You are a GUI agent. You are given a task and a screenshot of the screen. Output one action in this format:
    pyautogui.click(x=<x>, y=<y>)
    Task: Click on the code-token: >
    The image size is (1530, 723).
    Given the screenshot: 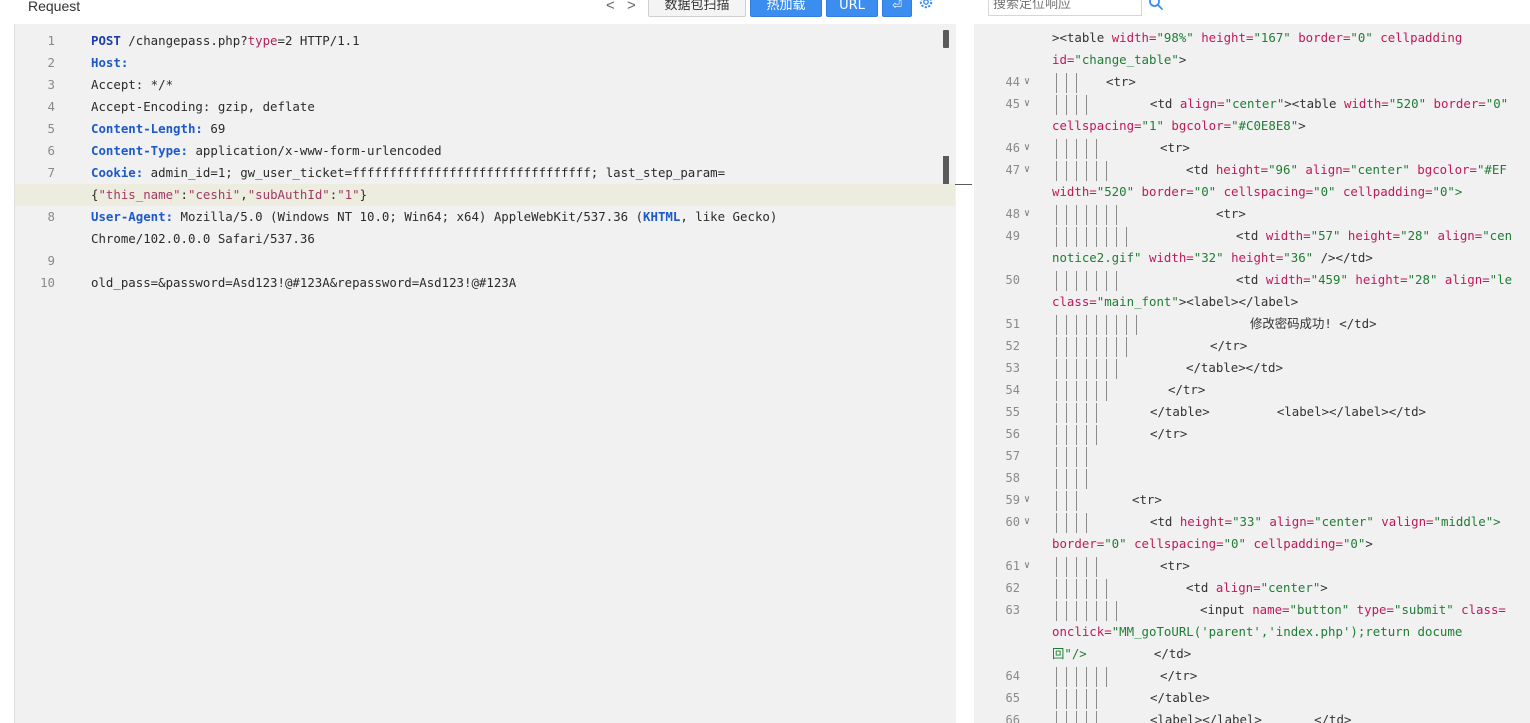 What is the action you would take?
    pyautogui.click(x=1302, y=125)
    